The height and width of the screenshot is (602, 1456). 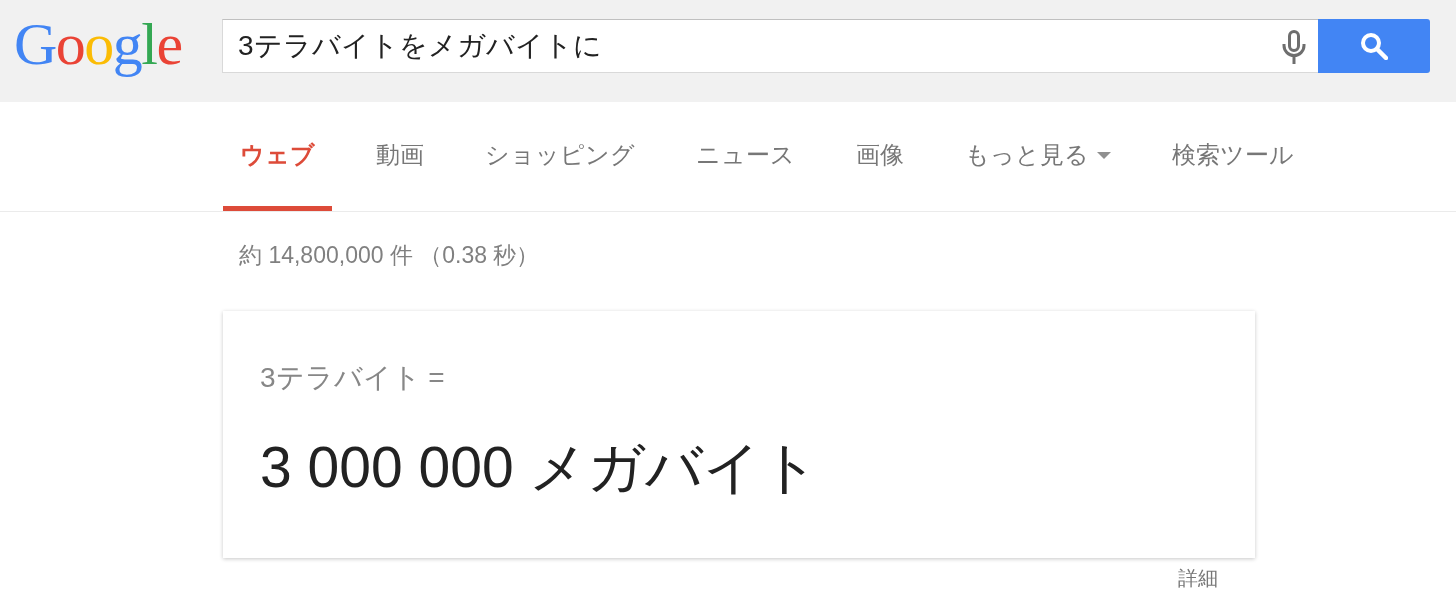 What do you see at coordinates (540, 467) in the screenshot?
I see `conversion-result-text: 3 000 000 メガバイト` at bounding box center [540, 467].